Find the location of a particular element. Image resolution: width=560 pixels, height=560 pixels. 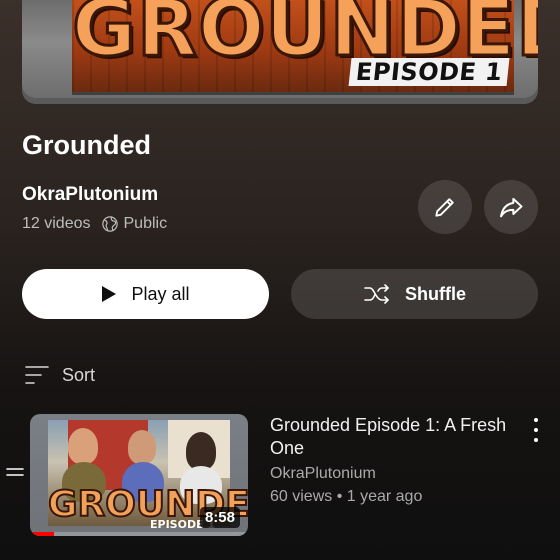

playlist-title: Grounded is located at coordinates (86, 145).